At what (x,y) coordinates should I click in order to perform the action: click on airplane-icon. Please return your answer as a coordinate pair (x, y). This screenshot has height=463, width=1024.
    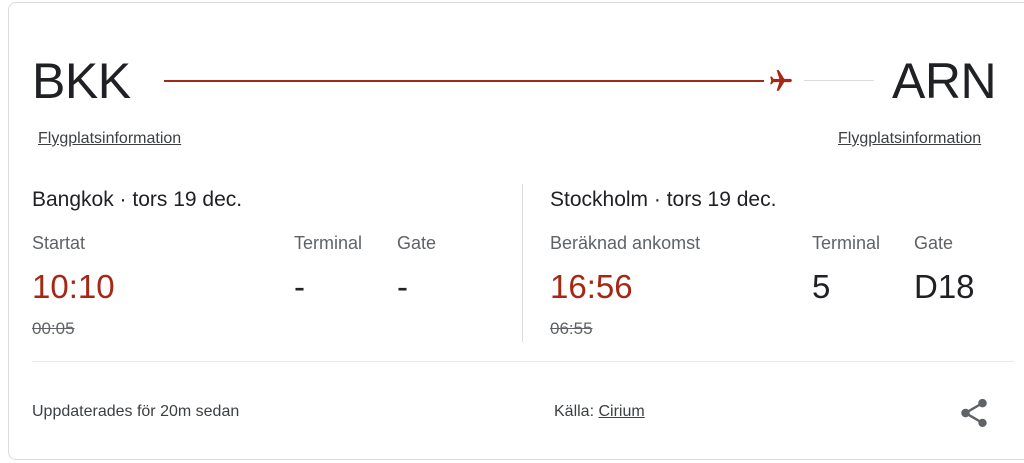
    Looking at the image, I should click on (781, 80).